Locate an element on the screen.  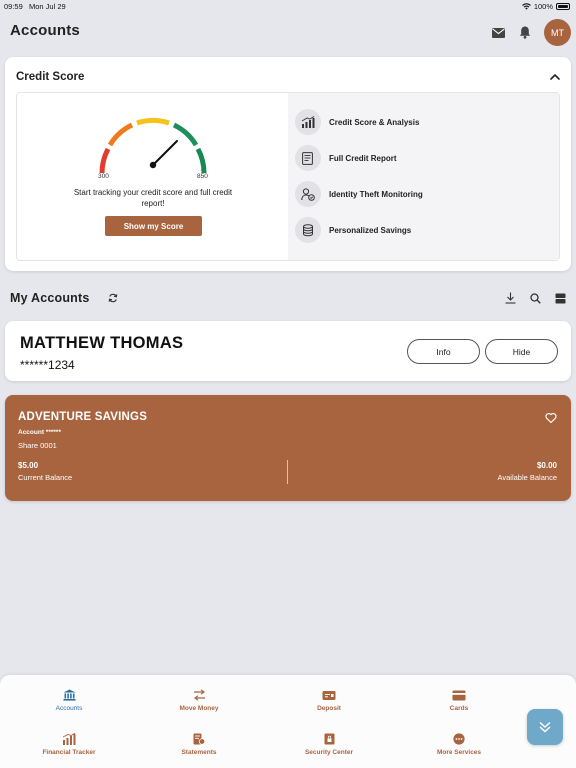
nav-label: More Services is located at coordinates (459, 752).